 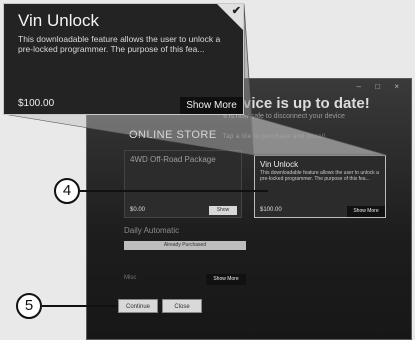 I want to click on window-controls: – □ ×, so click(x=381, y=86).